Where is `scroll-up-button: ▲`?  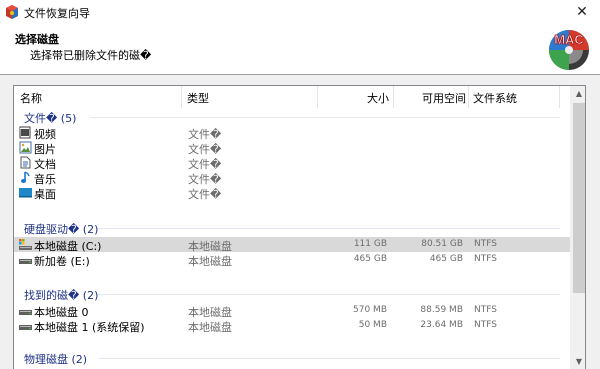 scroll-up-button: ▲ is located at coordinates (578, 94).